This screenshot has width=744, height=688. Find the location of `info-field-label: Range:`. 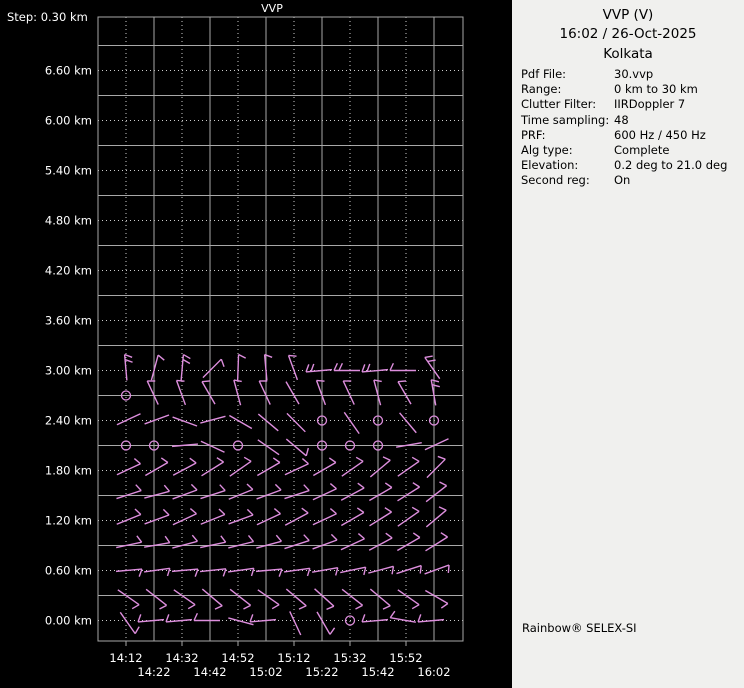

info-field-label: Range: is located at coordinates (541, 89).